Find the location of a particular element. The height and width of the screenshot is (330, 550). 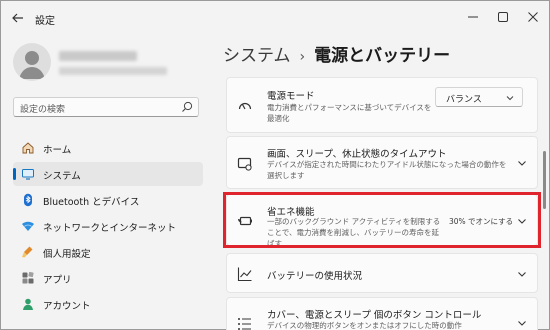

page-title: 電源とバッテリー is located at coordinates (382, 56).